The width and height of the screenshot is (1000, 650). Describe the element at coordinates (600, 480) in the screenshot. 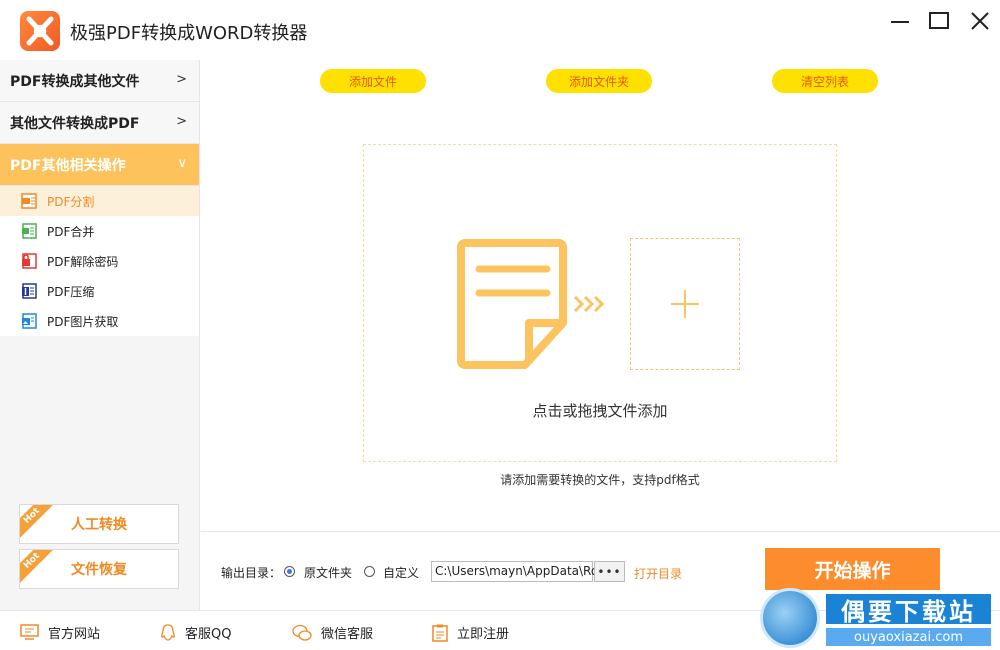

I see `supported-format-hint: 请添加需要转换的文件，支持pdf格式` at that location.